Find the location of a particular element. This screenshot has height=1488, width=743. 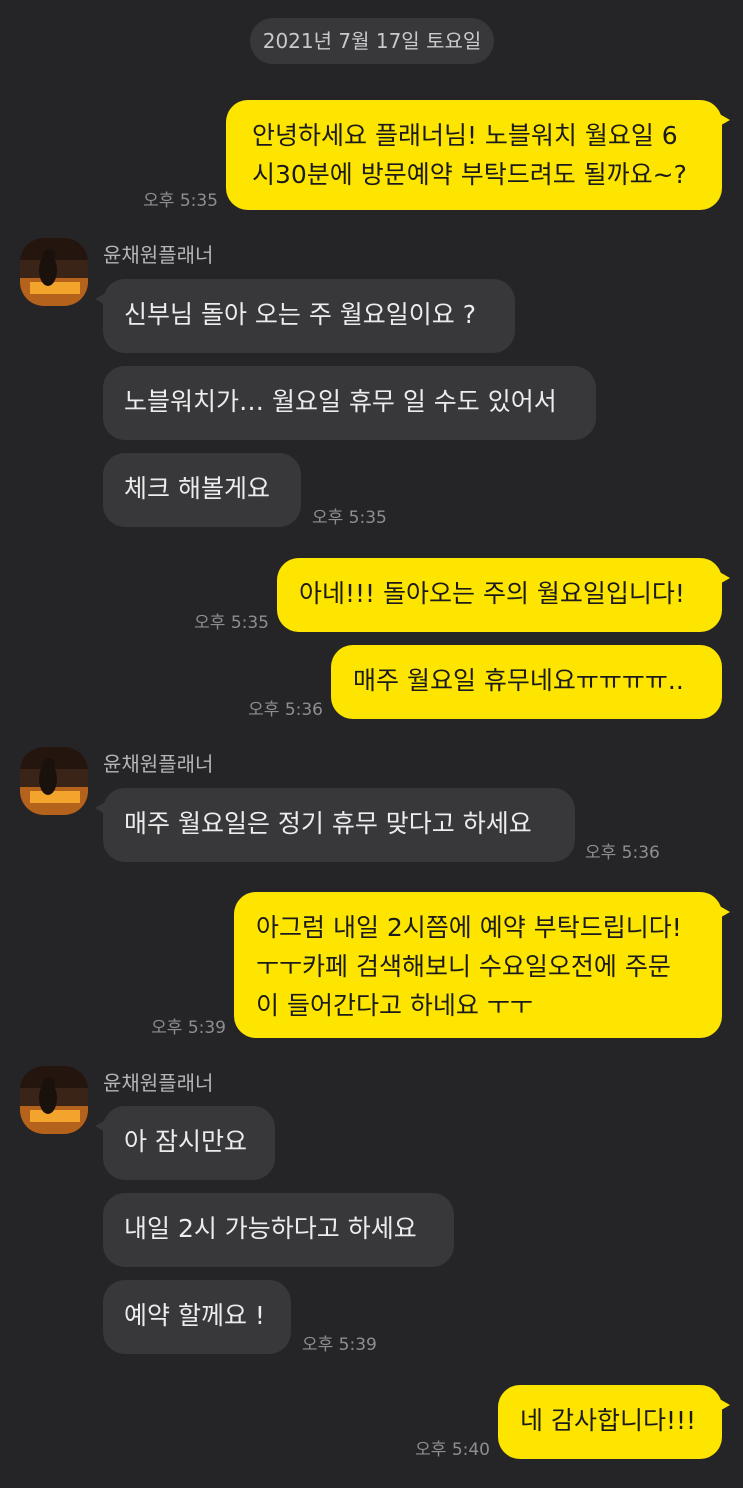

other-message-bubble: 내일 2시 가능하다고 하세요 is located at coordinates (278, 1230).